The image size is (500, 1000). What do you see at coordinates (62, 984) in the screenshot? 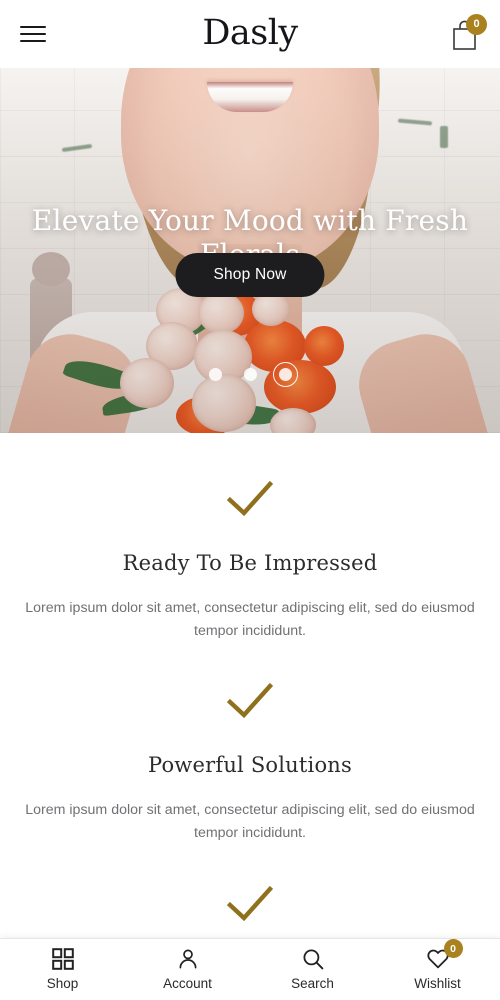
I see `nav-label: Shop` at bounding box center [62, 984].